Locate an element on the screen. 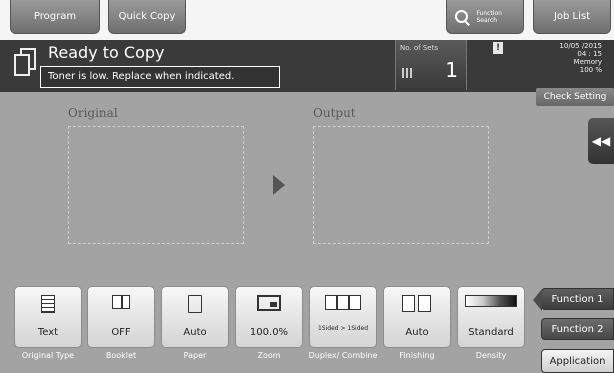 This screenshot has width=614, height=373. zoom-value: 100.0% is located at coordinates (269, 332).